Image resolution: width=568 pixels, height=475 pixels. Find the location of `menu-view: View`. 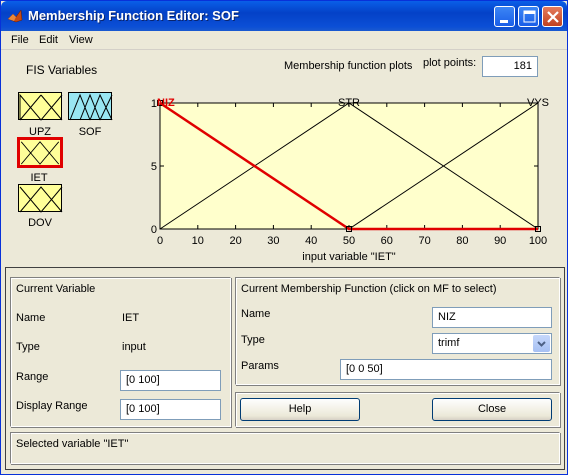

menu-view: View is located at coordinates (81, 40).